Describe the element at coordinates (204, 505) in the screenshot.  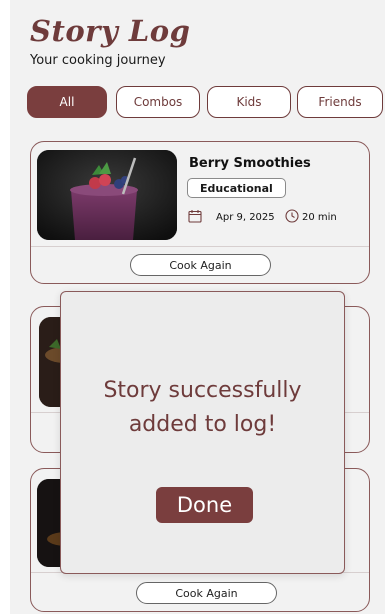
I see `done-button: Done` at that location.